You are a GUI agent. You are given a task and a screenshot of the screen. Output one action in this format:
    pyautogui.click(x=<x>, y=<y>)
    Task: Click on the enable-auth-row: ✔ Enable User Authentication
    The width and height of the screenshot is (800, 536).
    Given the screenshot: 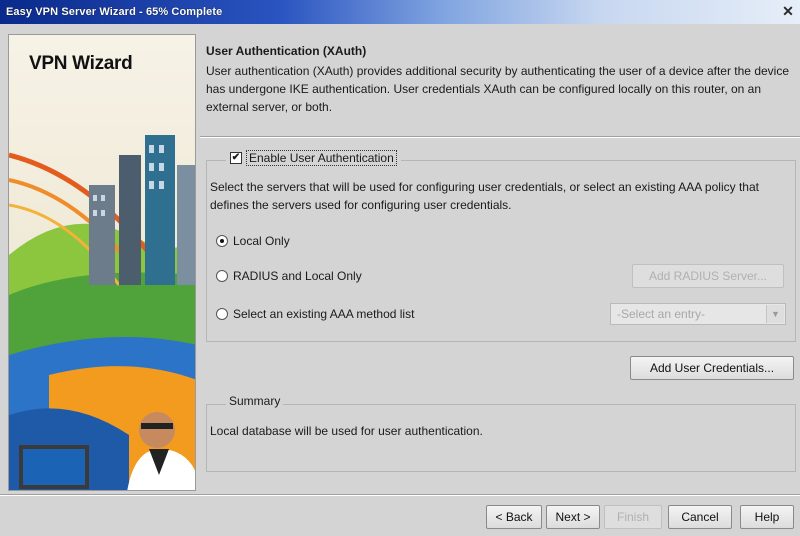 What is the action you would take?
    pyautogui.click(x=313, y=158)
    